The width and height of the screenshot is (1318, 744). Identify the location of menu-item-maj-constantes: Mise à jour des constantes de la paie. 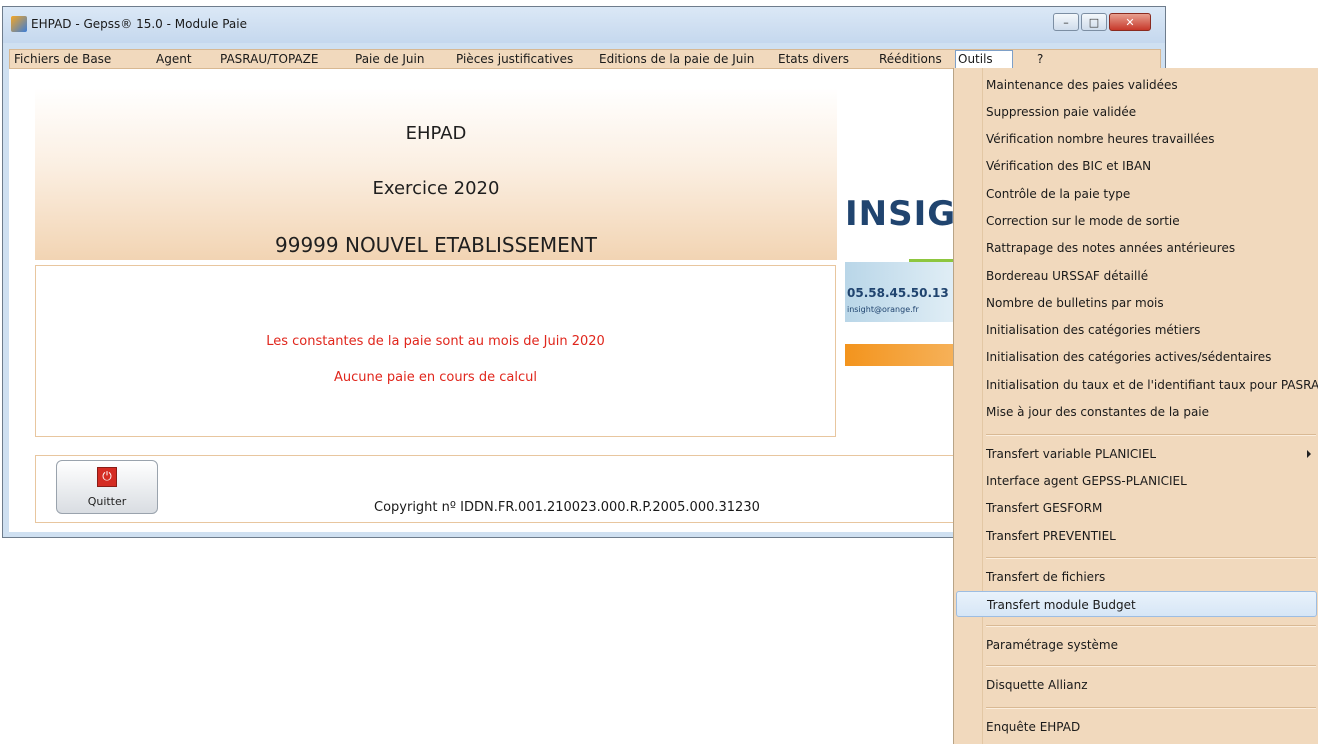
(1136, 412).